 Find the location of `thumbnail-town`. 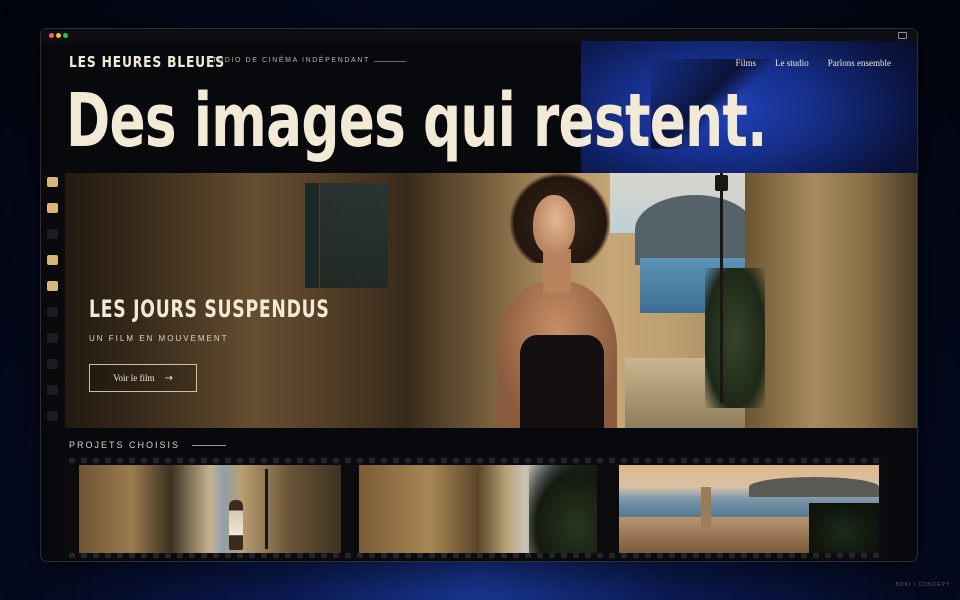

thumbnail-town is located at coordinates (714, 535).